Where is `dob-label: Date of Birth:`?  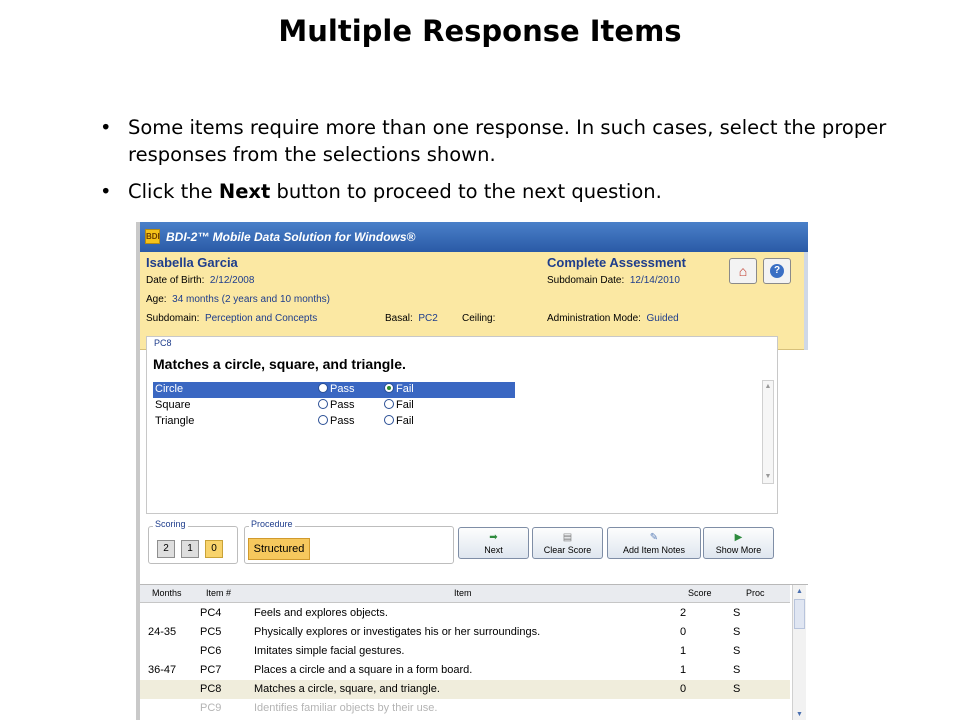
dob-label: Date of Birth: is located at coordinates (175, 280).